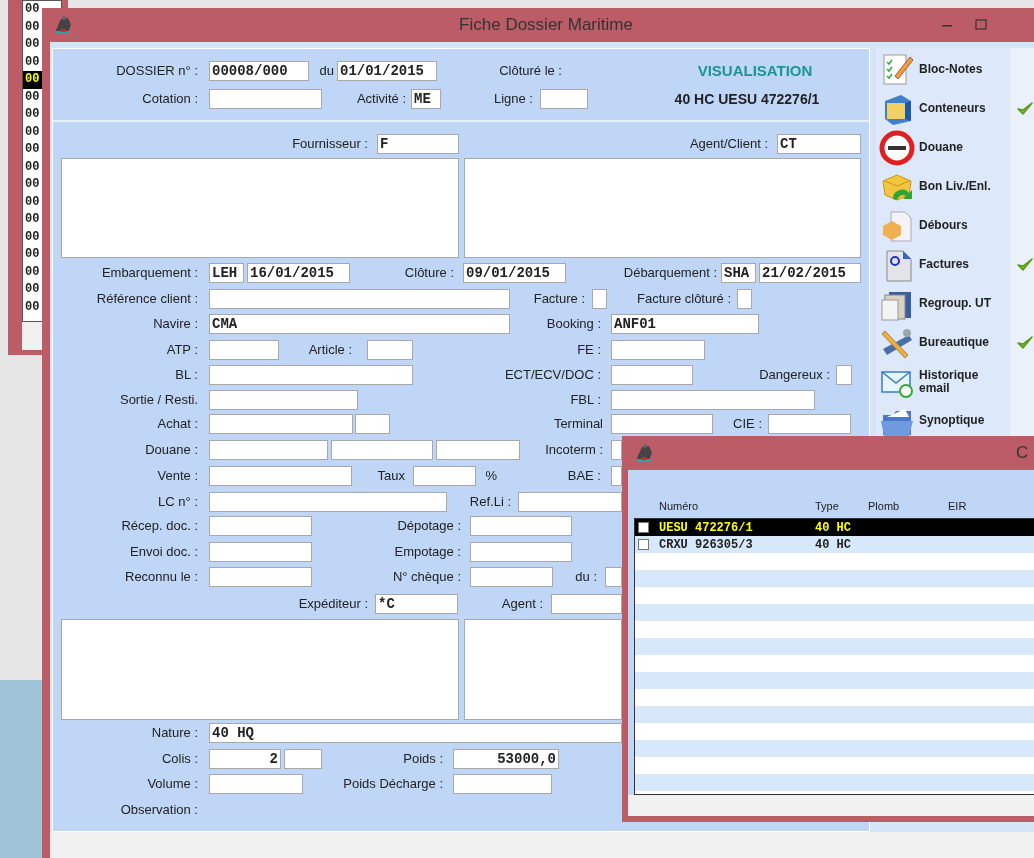 The width and height of the screenshot is (1034, 858). I want to click on menu-item: Historique email, so click(964, 381).